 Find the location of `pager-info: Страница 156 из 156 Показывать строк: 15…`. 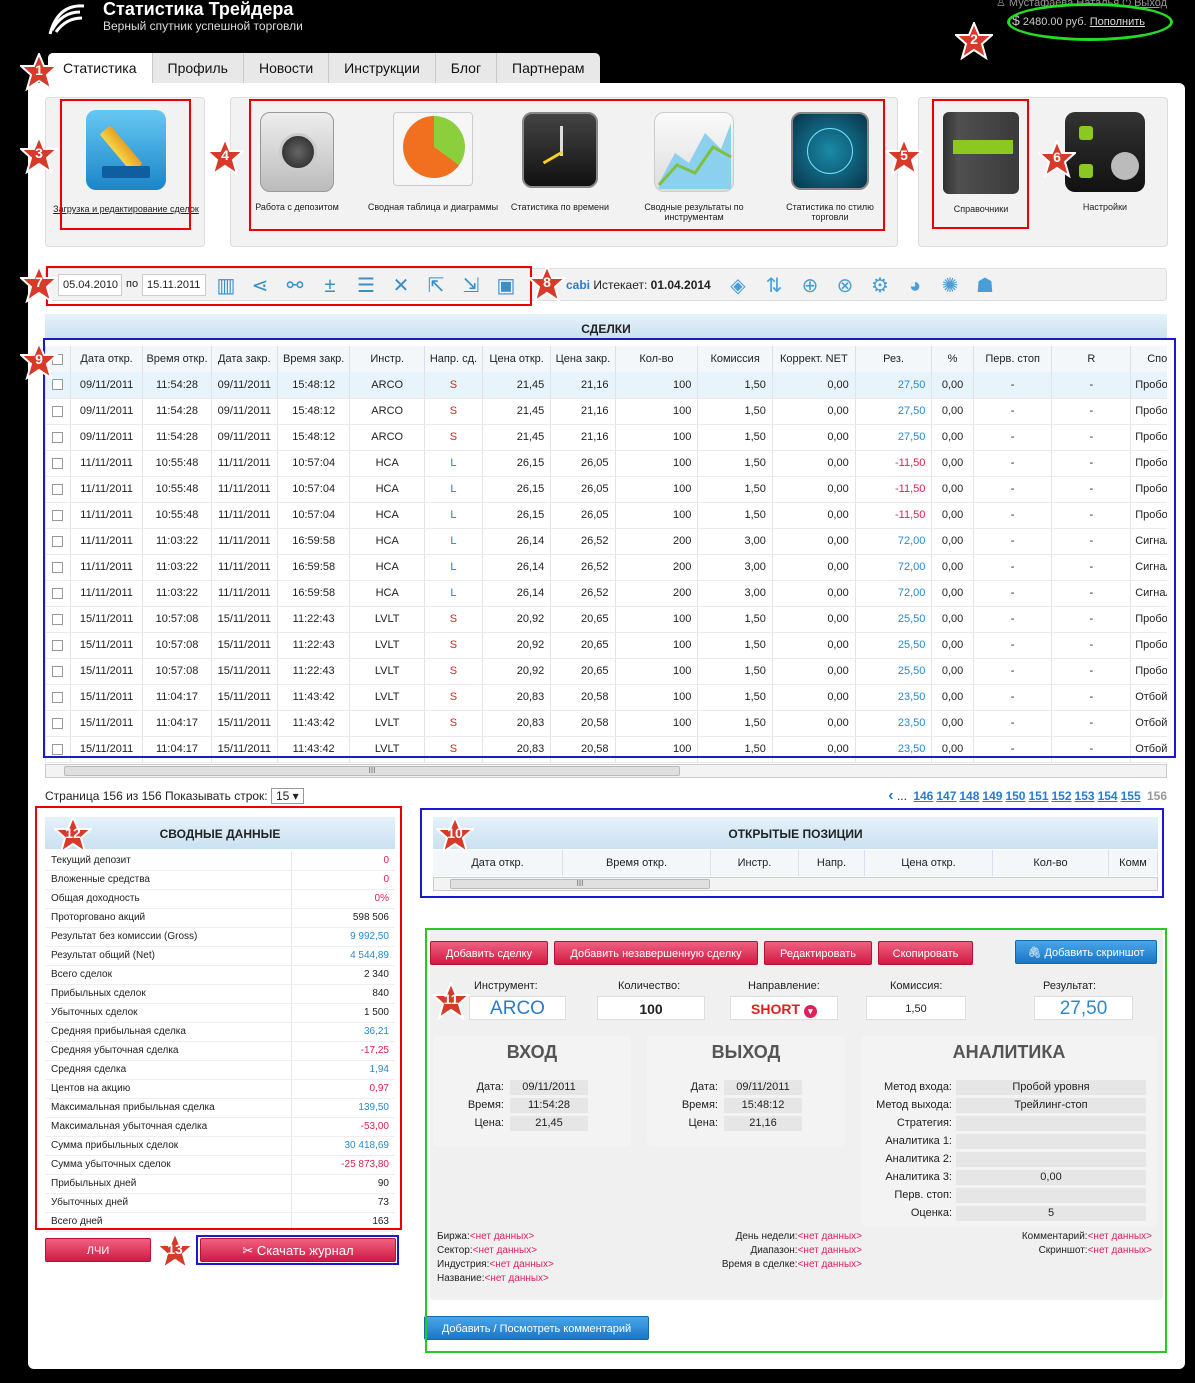

pager-info: Страница 156 из 156 Показывать строк: 15… is located at coordinates (174, 796).